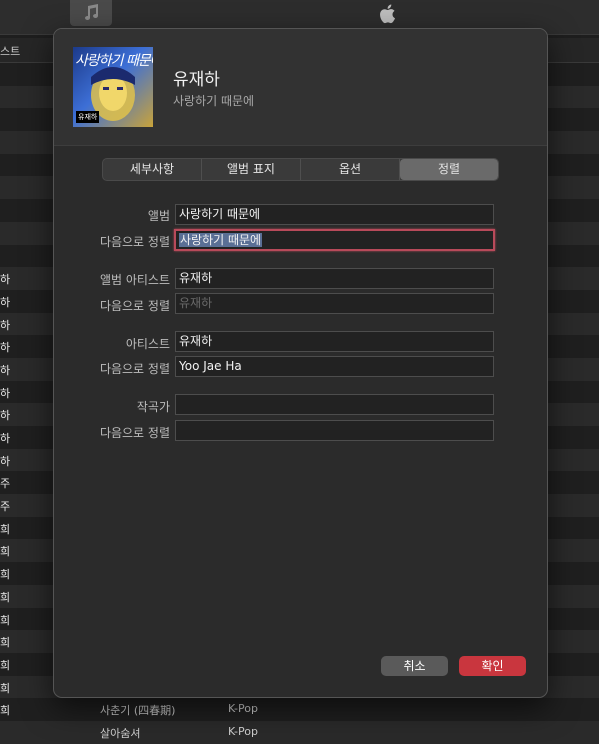  Describe the element at coordinates (334, 341) in the screenshot. I see `artist-field: 유재하` at that location.